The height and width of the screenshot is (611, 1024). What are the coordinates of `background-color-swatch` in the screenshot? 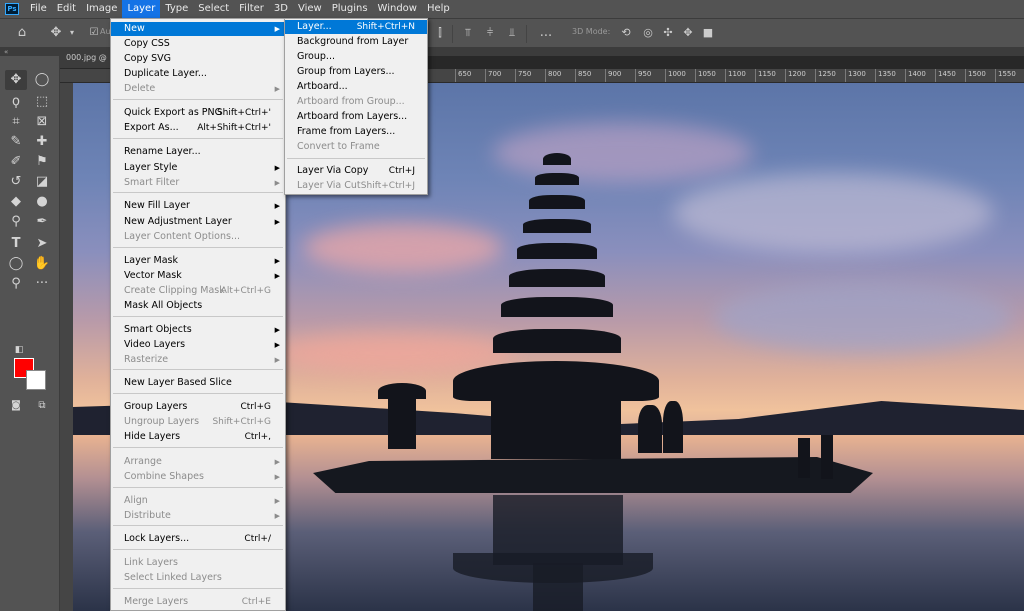 It's located at (36, 380).